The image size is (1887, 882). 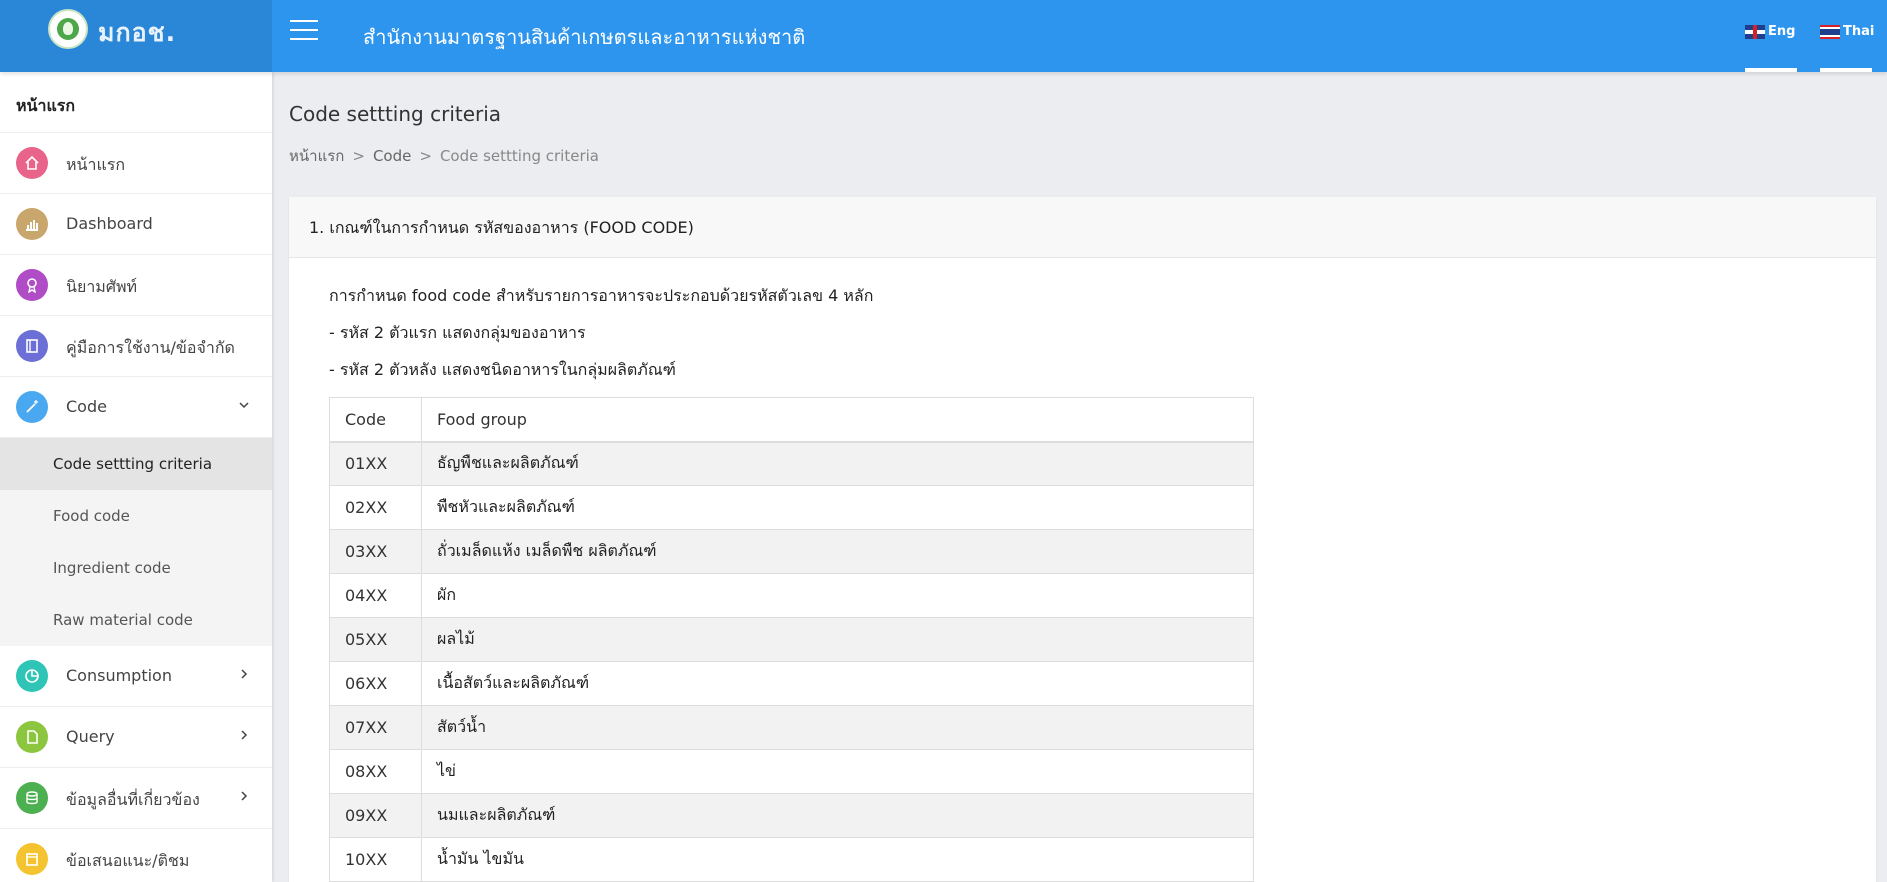 I want to click on database-icon, so click(x=32, y=798).